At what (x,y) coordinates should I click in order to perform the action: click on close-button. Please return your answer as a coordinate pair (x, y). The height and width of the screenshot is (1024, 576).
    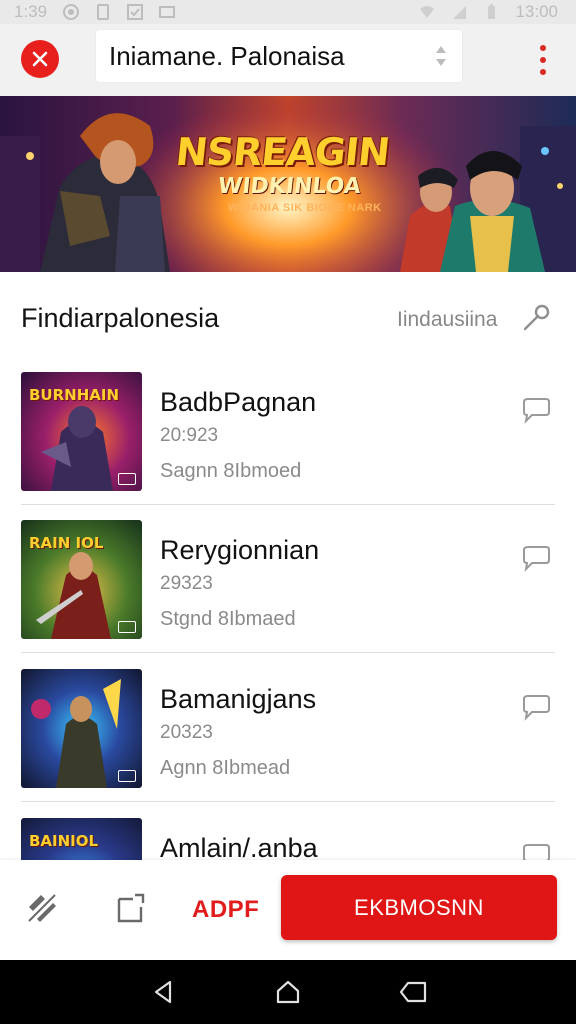
    Looking at the image, I should click on (40, 59).